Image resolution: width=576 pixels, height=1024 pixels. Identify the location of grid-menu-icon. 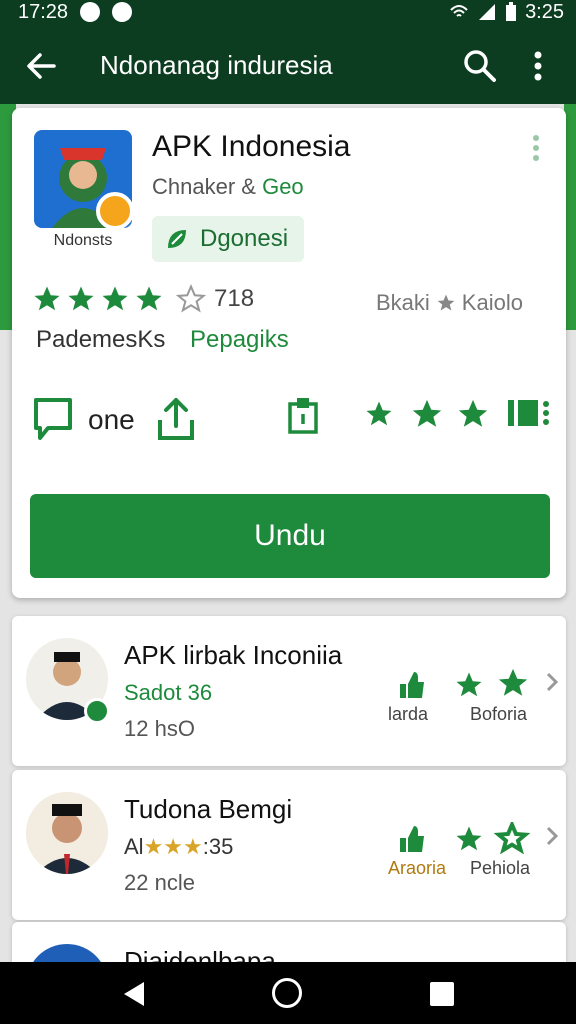
(529, 413).